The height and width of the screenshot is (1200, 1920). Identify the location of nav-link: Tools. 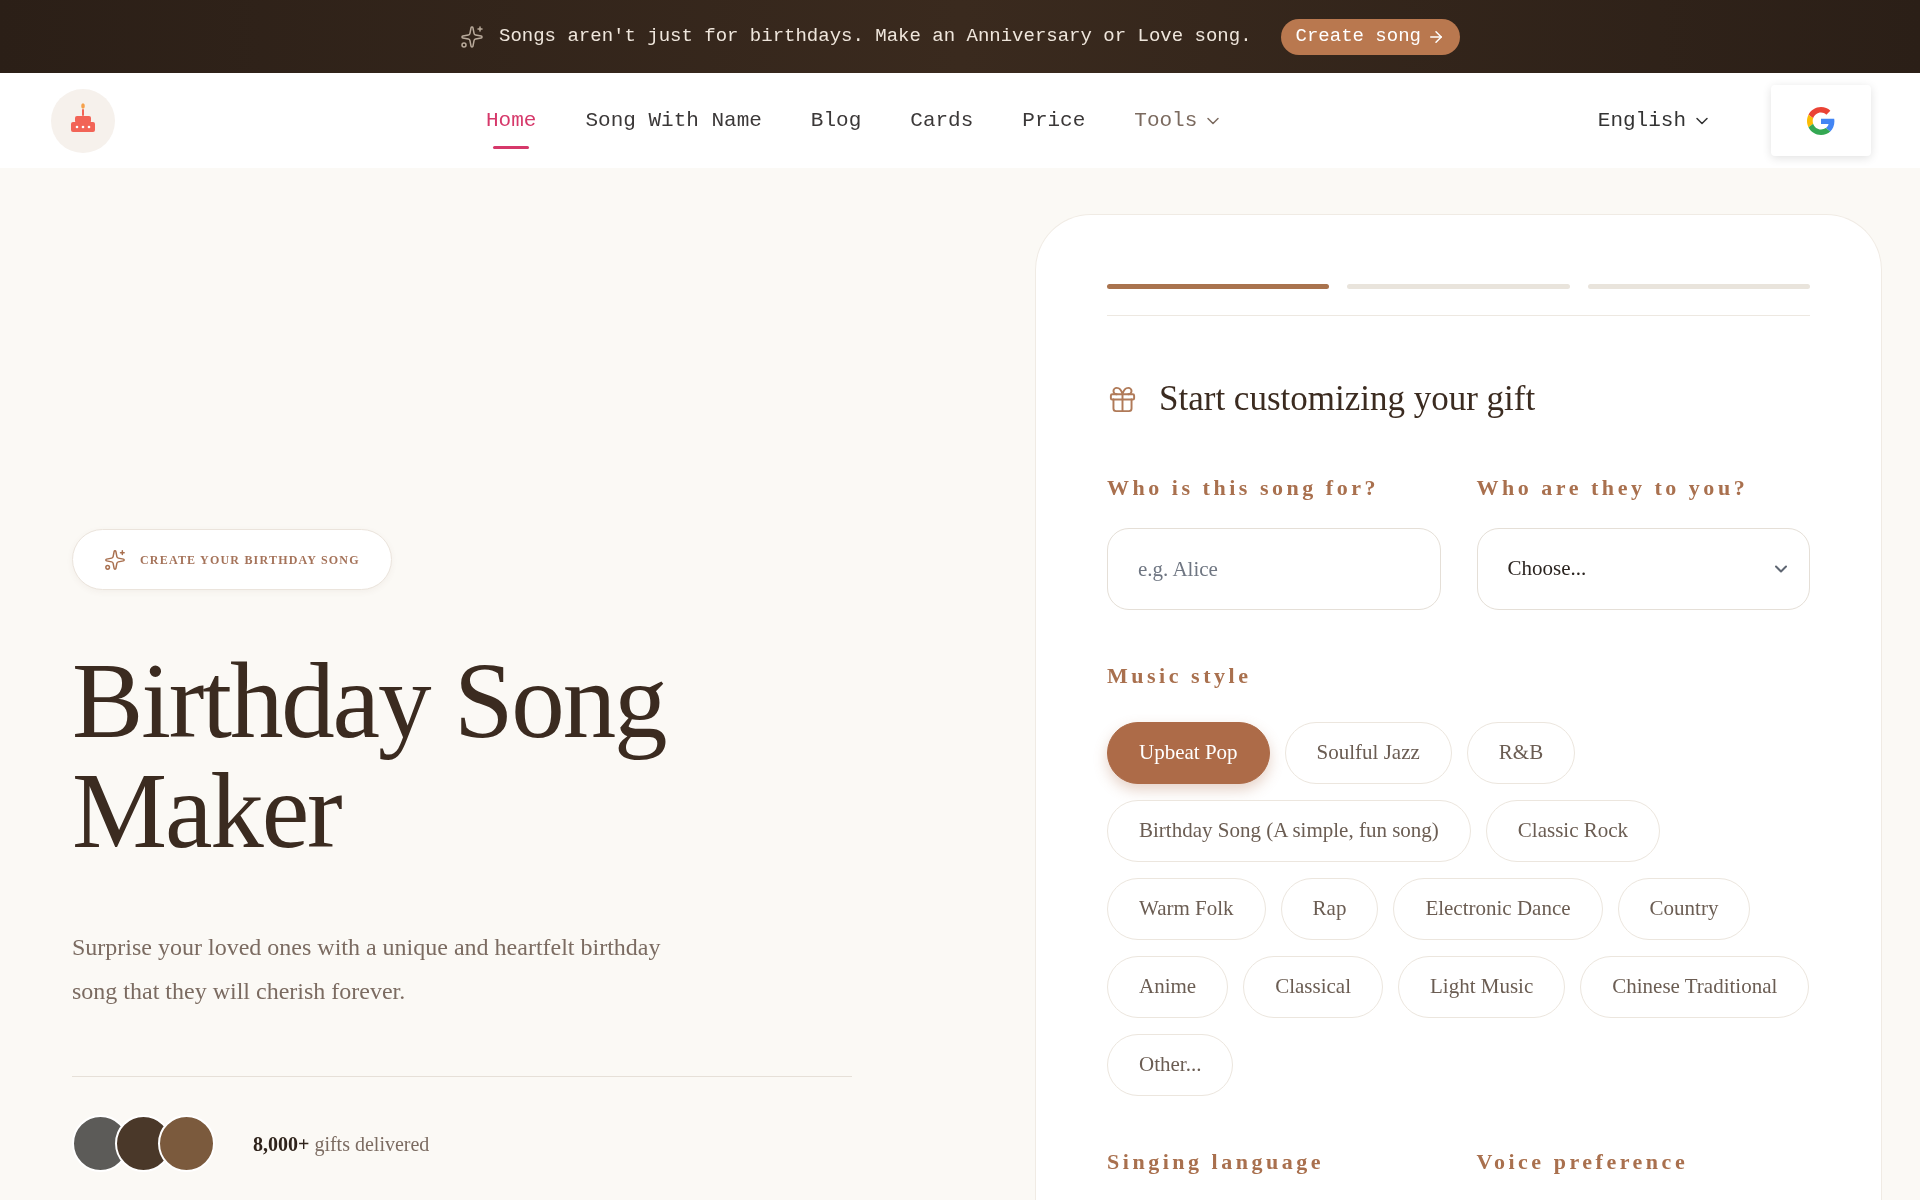
(1179, 120).